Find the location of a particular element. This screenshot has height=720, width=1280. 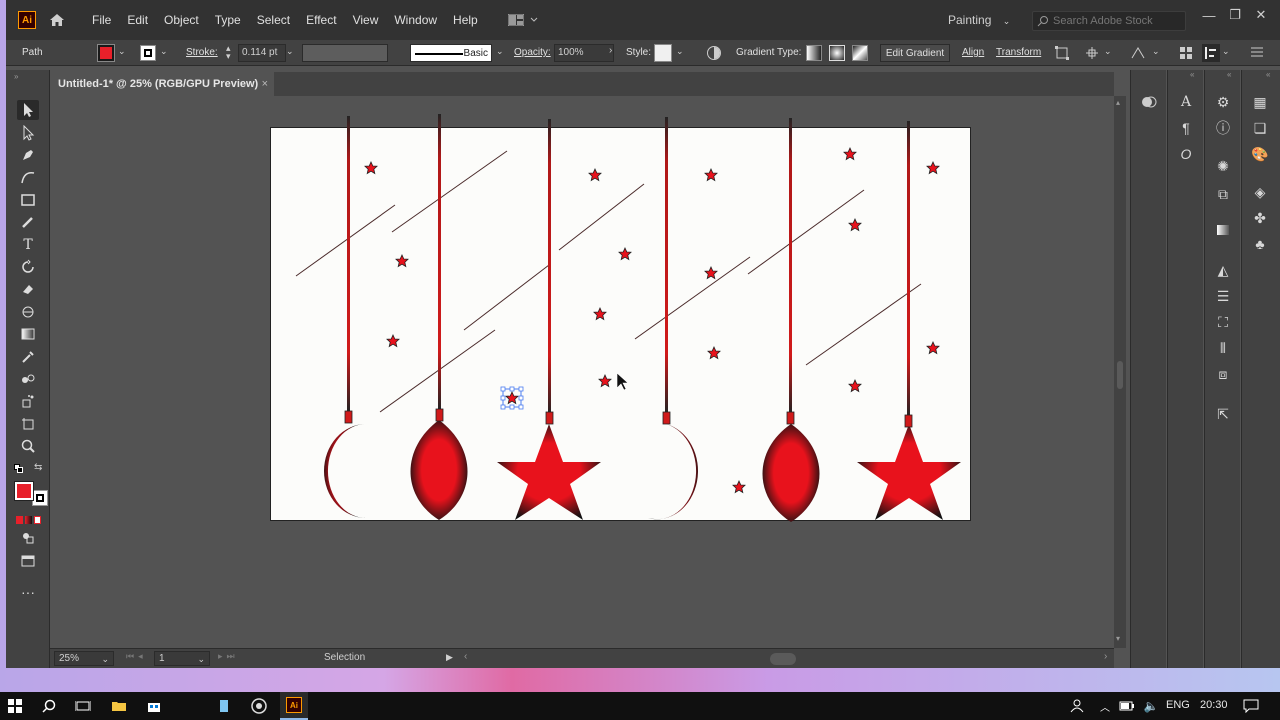

status-menu-arrow-icon: ▶ is located at coordinates (449, 657).